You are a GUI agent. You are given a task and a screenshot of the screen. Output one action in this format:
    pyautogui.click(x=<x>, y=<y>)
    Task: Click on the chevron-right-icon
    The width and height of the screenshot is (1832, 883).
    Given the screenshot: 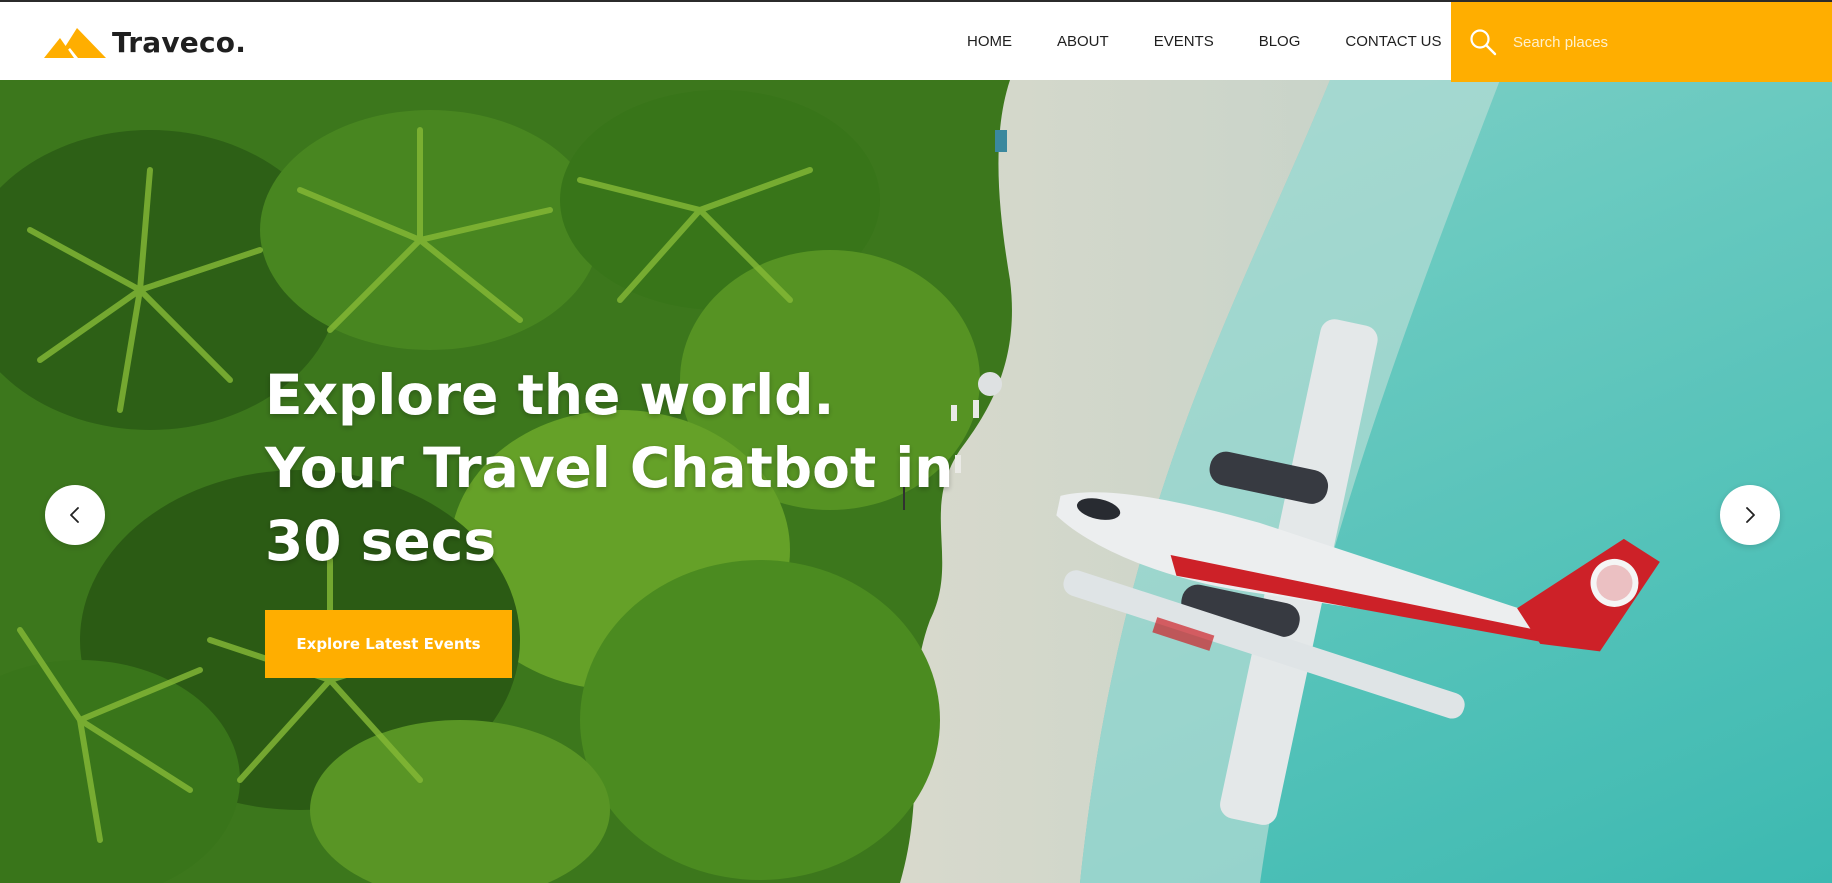 What is the action you would take?
    pyautogui.click(x=1750, y=515)
    